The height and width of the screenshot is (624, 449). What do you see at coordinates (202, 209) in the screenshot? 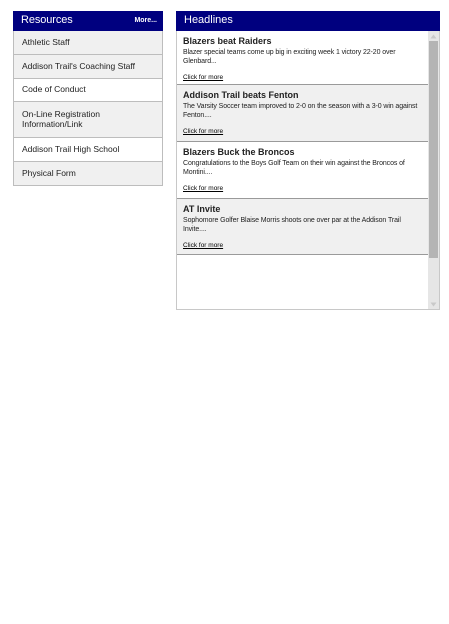
I see `headline-title: AT Invite` at bounding box center [202, 209].